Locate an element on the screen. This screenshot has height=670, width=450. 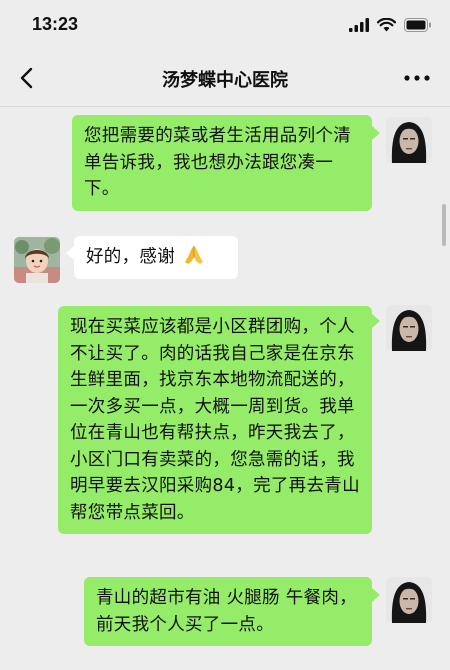
message-bubble-incoming: 好的，感谢 is located at coordinates (156, 257).